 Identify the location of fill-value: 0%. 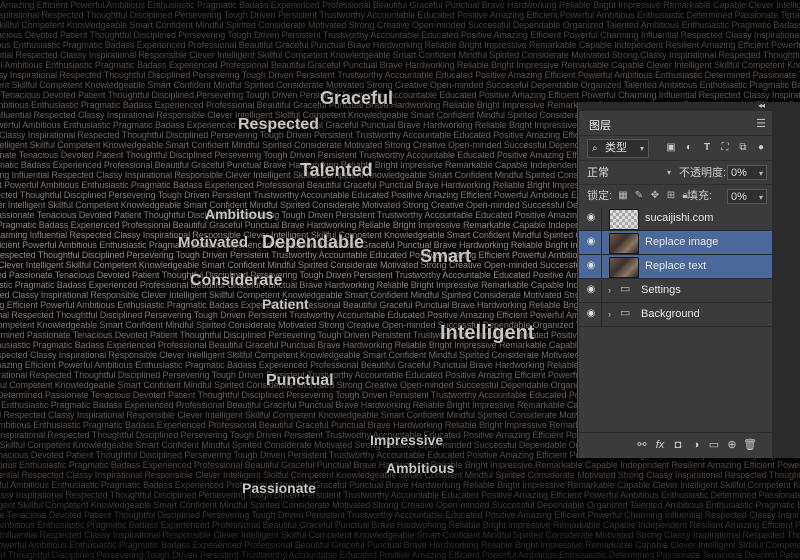
(739, 197).